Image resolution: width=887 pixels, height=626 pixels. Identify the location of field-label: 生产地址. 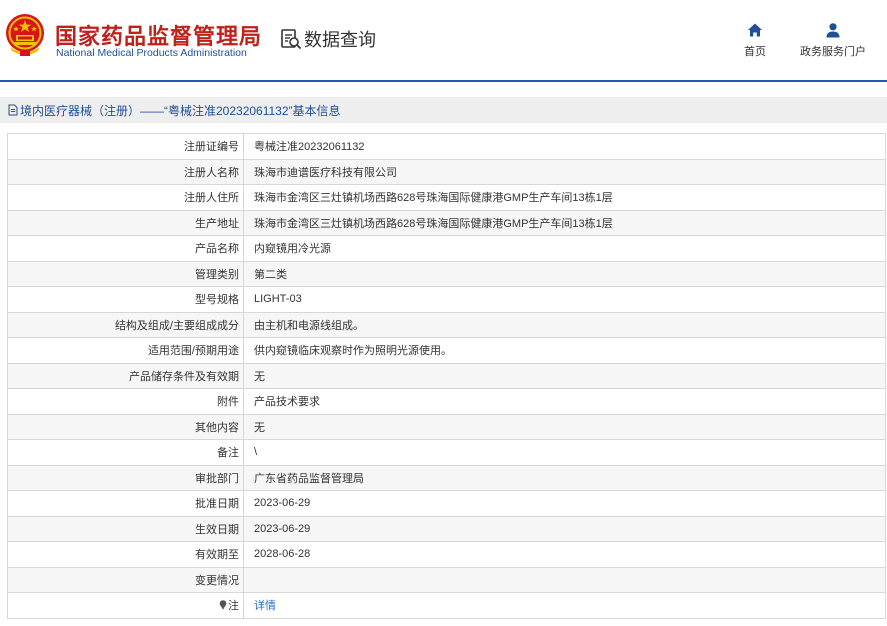
(125, 222).